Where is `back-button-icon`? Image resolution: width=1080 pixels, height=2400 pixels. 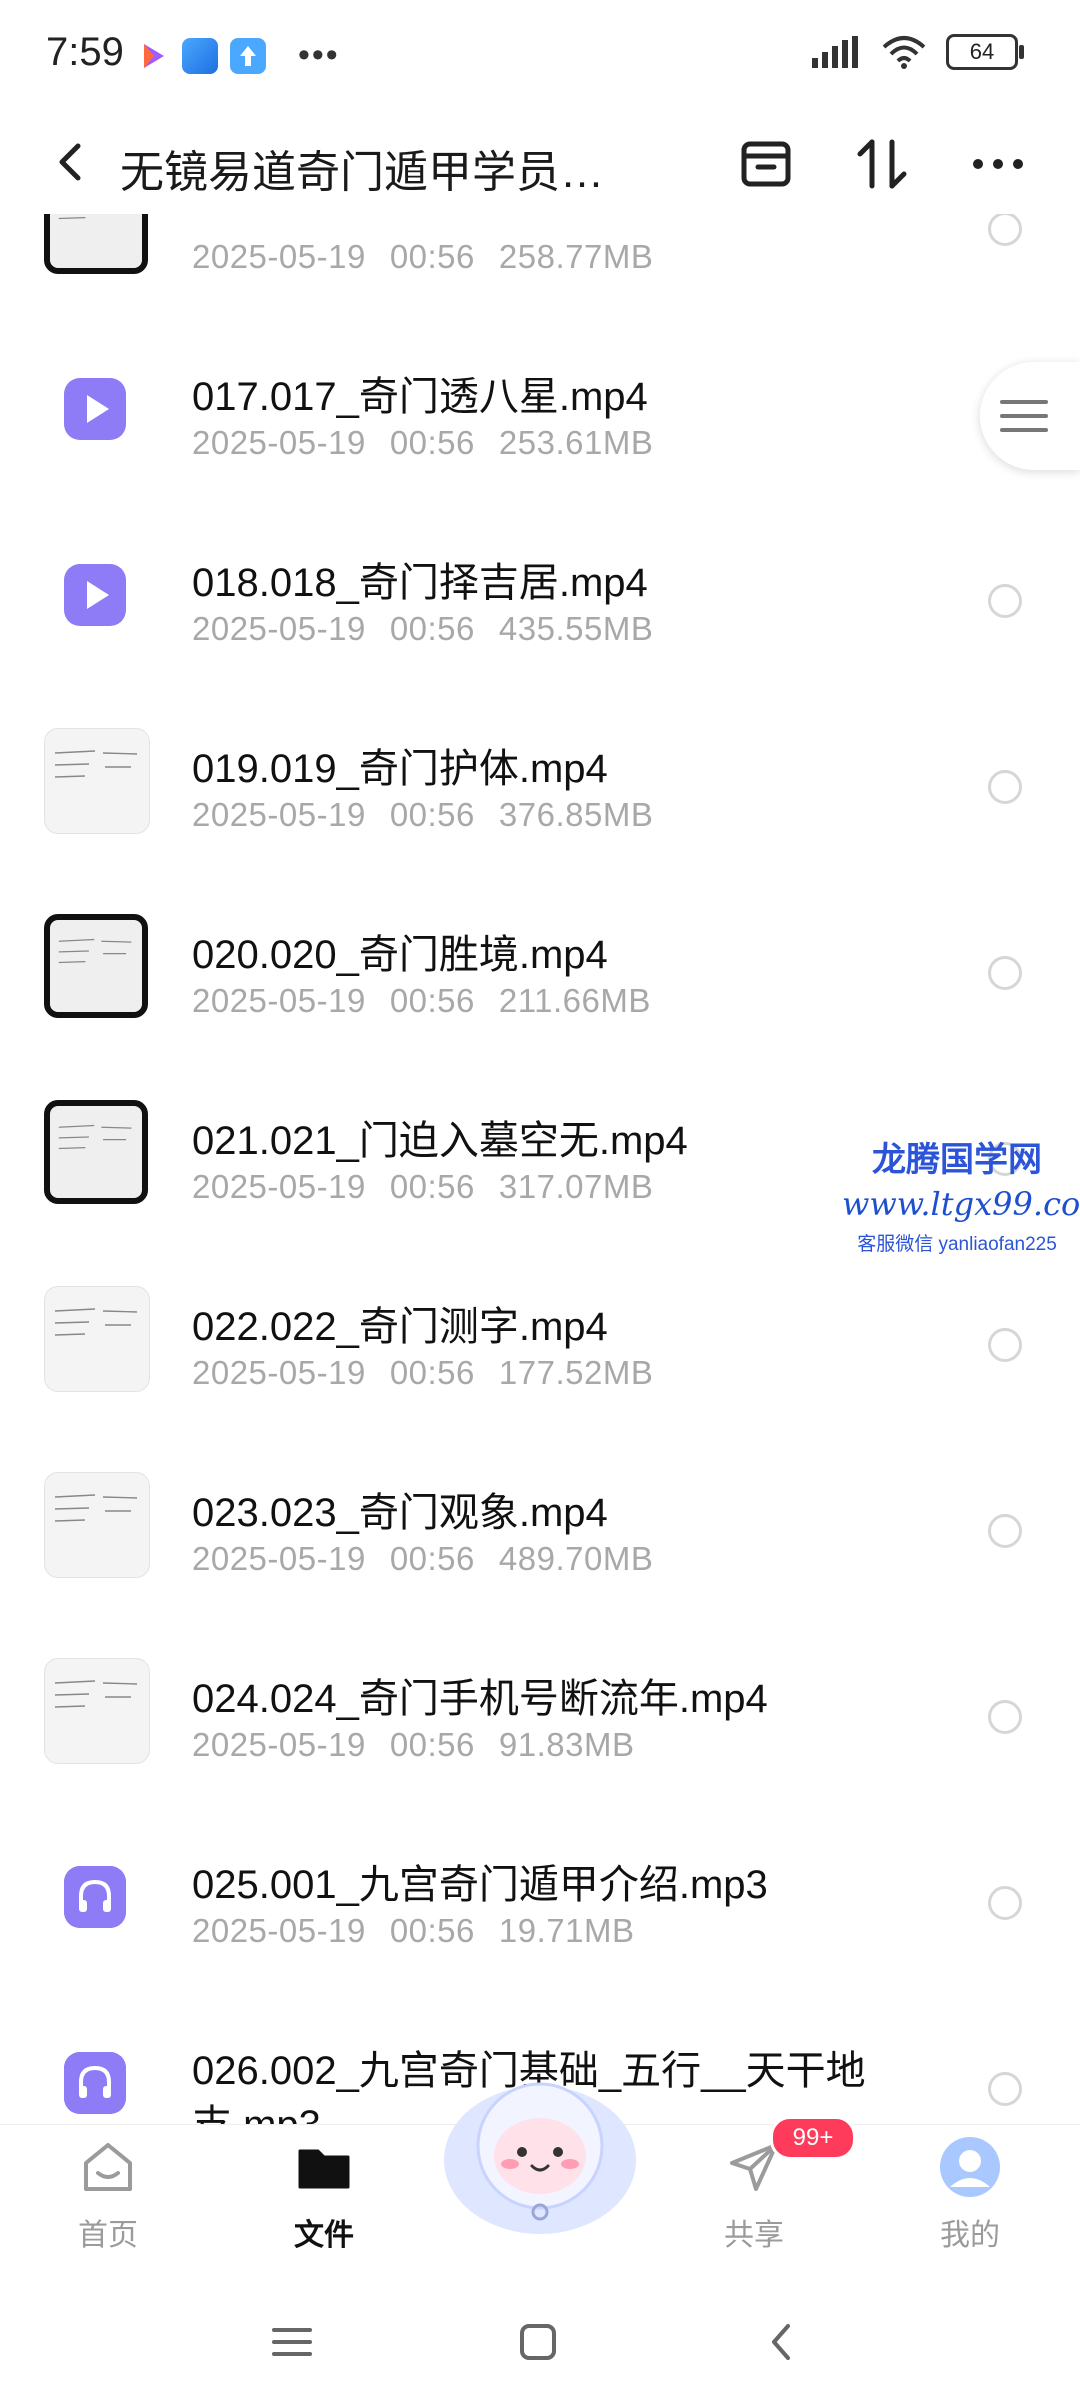 back-button-icon is located at coordinates (782, 2342).